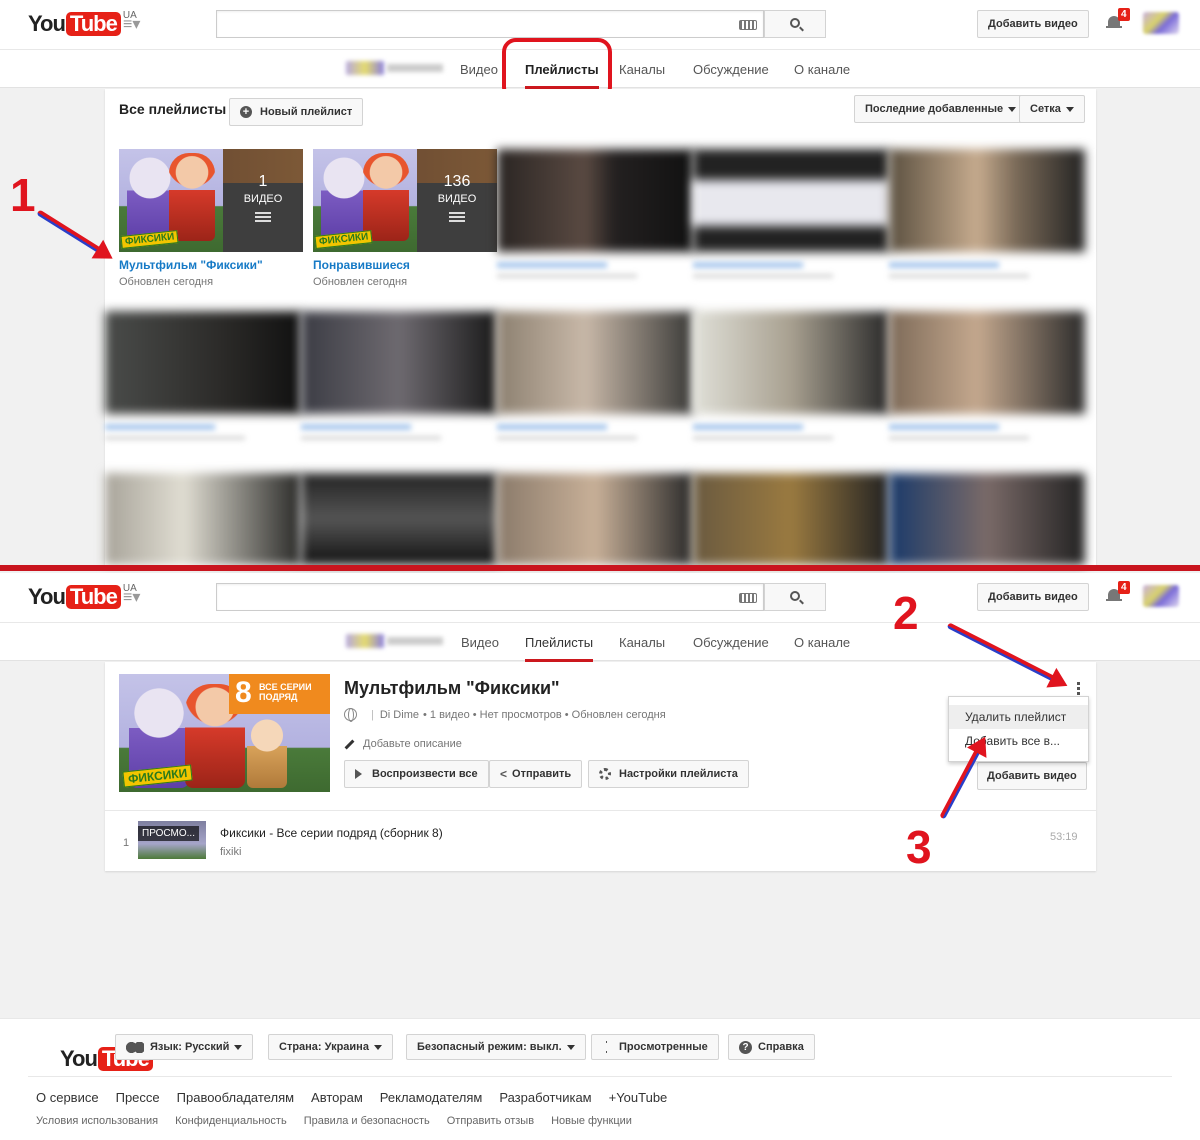 This screenshot has height=1140, width=1200. What do you see at coordinates (235, 1097) in the screenshot?
I see `footer-link-copyright: Правообладателям` at bounding box center [235, 1097].